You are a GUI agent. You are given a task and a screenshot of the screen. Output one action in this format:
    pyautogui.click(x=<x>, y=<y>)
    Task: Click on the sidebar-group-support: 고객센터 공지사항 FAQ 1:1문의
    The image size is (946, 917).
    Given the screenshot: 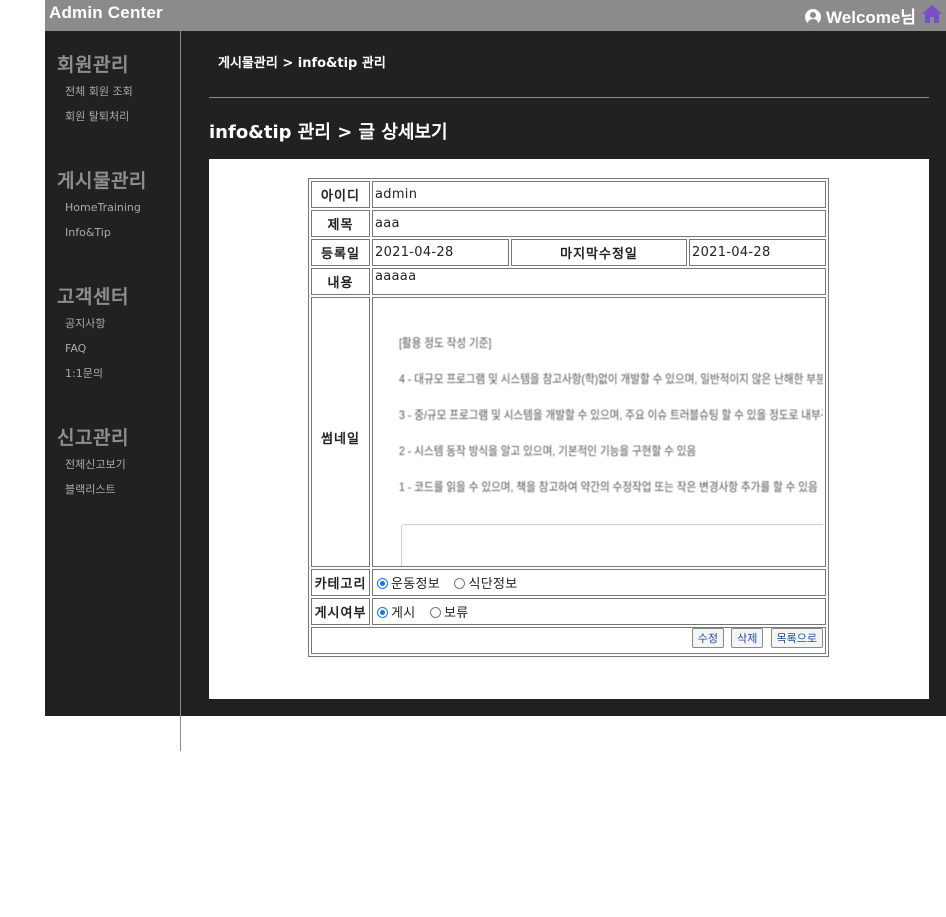 What is the action you would take?
    pyautogui.click(x=93, y=336)
    